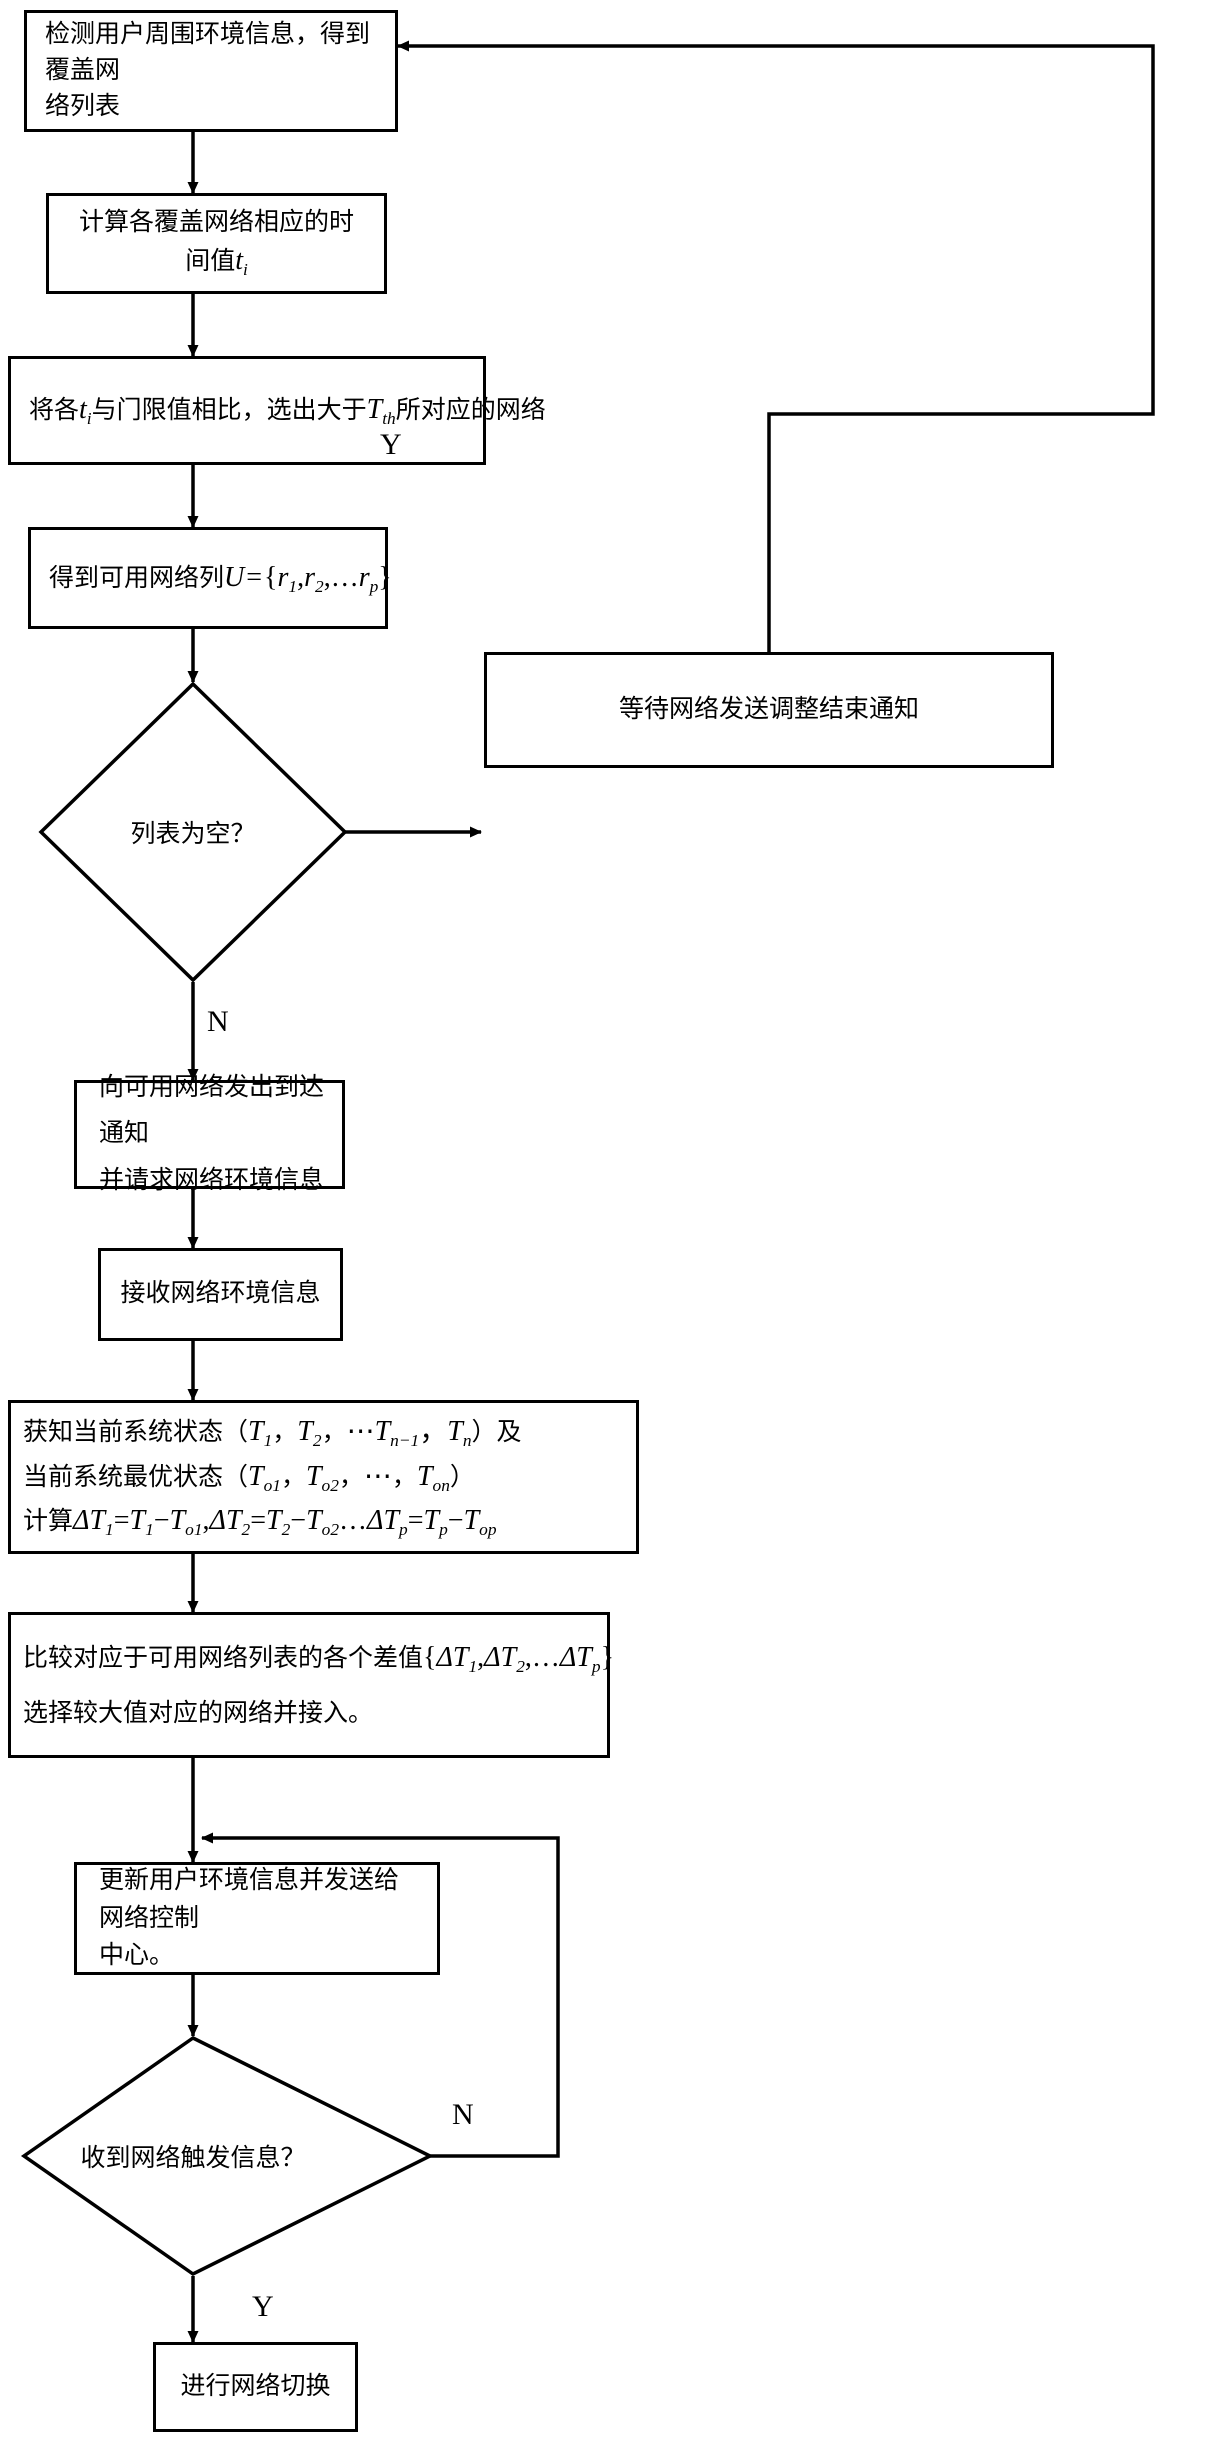 The width and height of the screenshot is (1205, 2442). Describe the element at coordinates (293, 1477) in the screenshot. I see `n8-l2-c1: ，` at that location.